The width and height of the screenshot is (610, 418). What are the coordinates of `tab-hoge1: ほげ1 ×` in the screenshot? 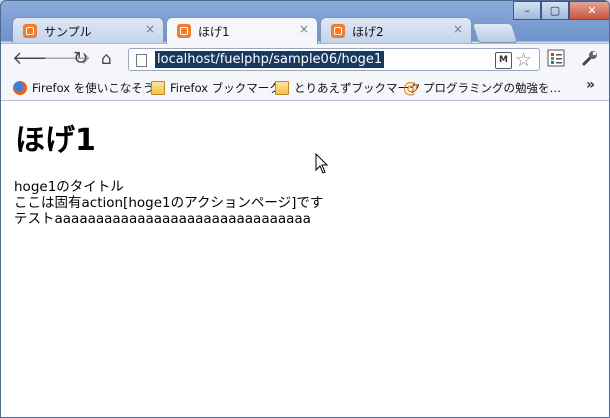 It's located at (242, 30).